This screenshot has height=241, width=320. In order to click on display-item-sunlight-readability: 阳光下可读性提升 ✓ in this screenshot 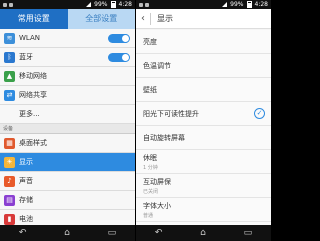, I will do `click(203, 114)`.